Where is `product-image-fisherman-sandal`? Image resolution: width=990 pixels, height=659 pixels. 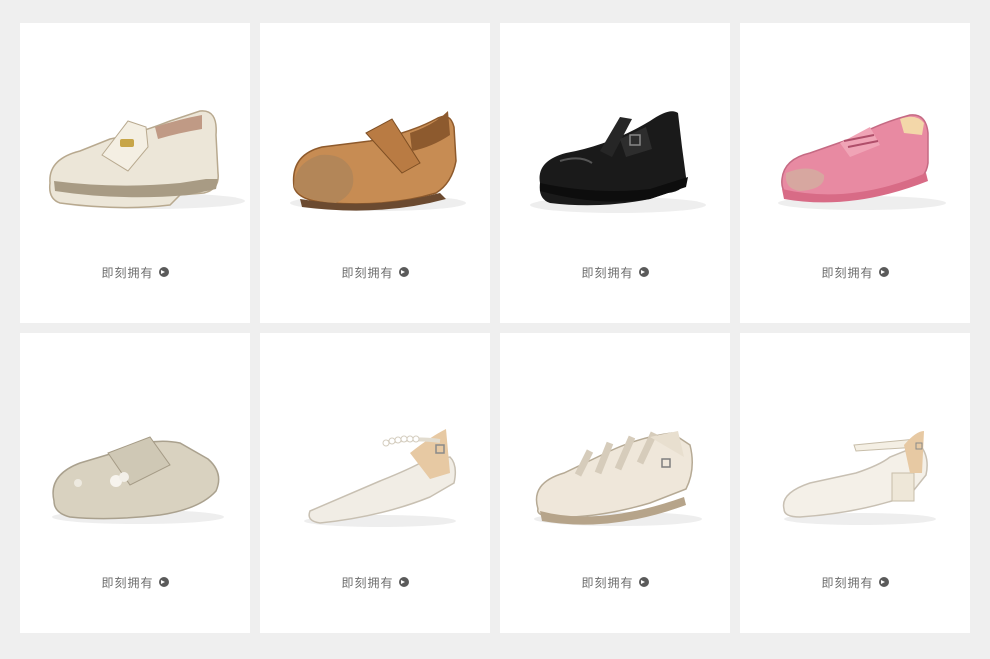
product-image-fisherman-sandal is located at coordinates (615, 448).